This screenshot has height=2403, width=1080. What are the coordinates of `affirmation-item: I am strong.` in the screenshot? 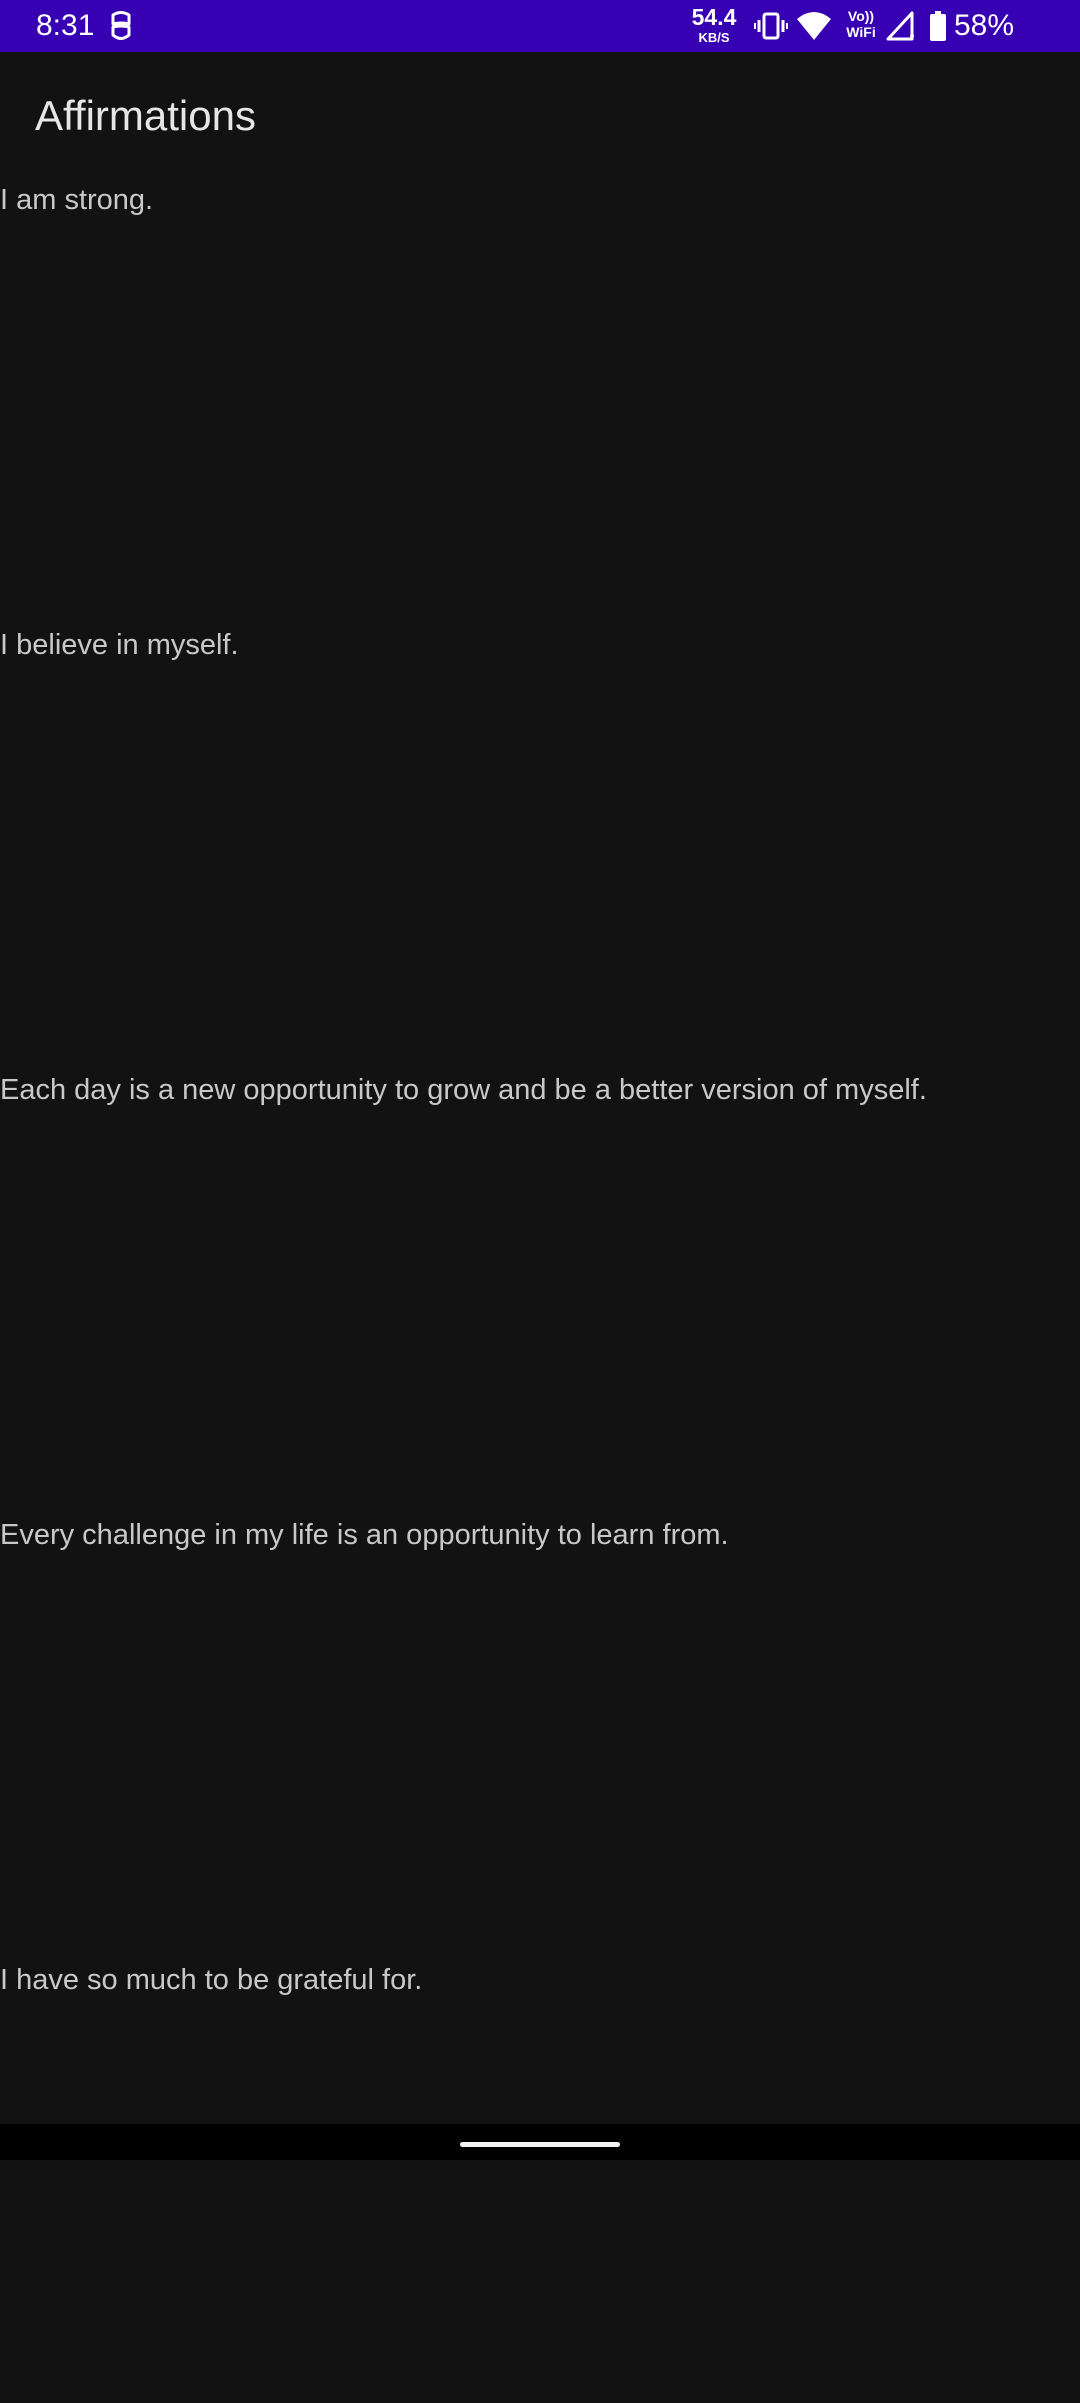 It's located at (77, 200).